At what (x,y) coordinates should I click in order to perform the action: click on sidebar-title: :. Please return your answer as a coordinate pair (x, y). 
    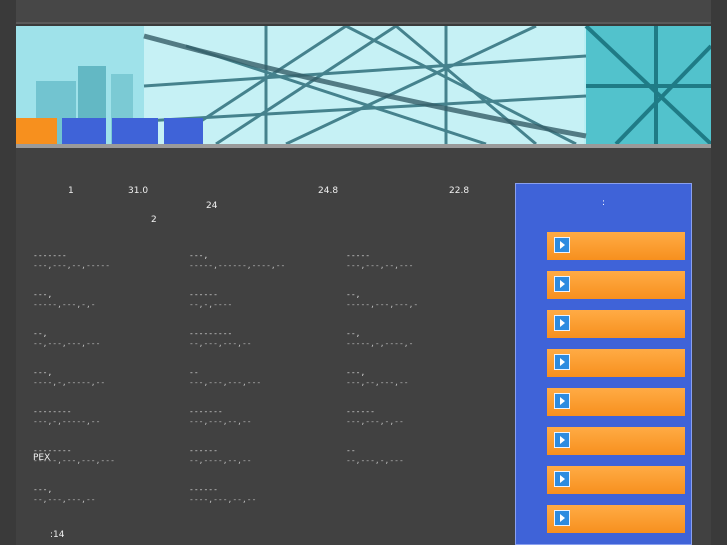
    Looking at the image, I should click on (603, 203).